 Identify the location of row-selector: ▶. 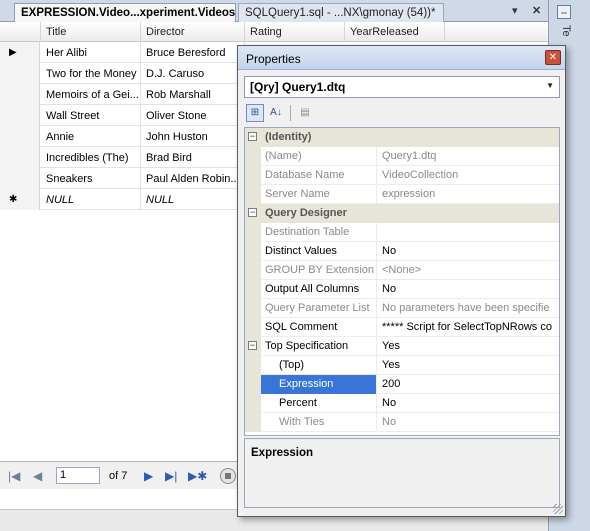
(20, 52).